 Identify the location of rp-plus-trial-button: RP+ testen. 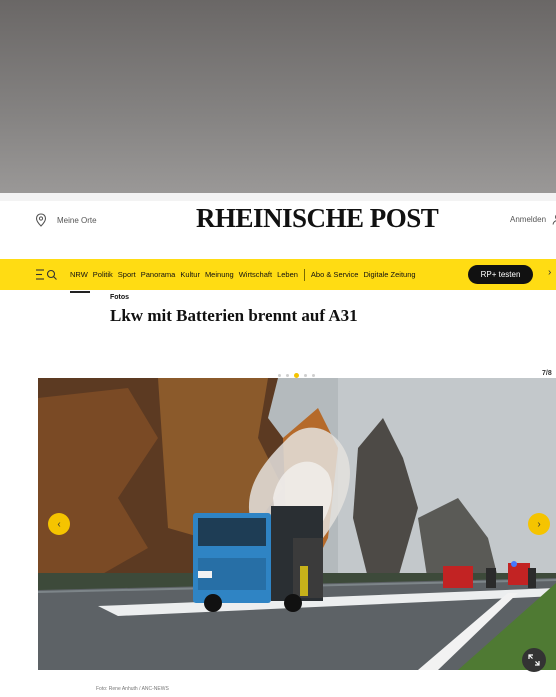
(500, 274).